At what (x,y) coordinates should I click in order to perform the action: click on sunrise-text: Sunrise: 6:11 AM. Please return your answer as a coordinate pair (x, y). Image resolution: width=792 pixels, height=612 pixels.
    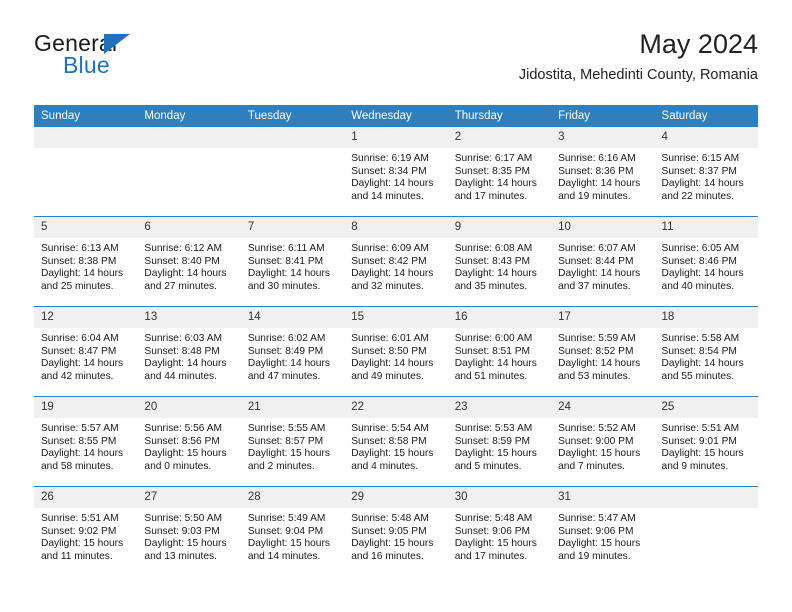
    Looking at the image, I should click on (286, 248).